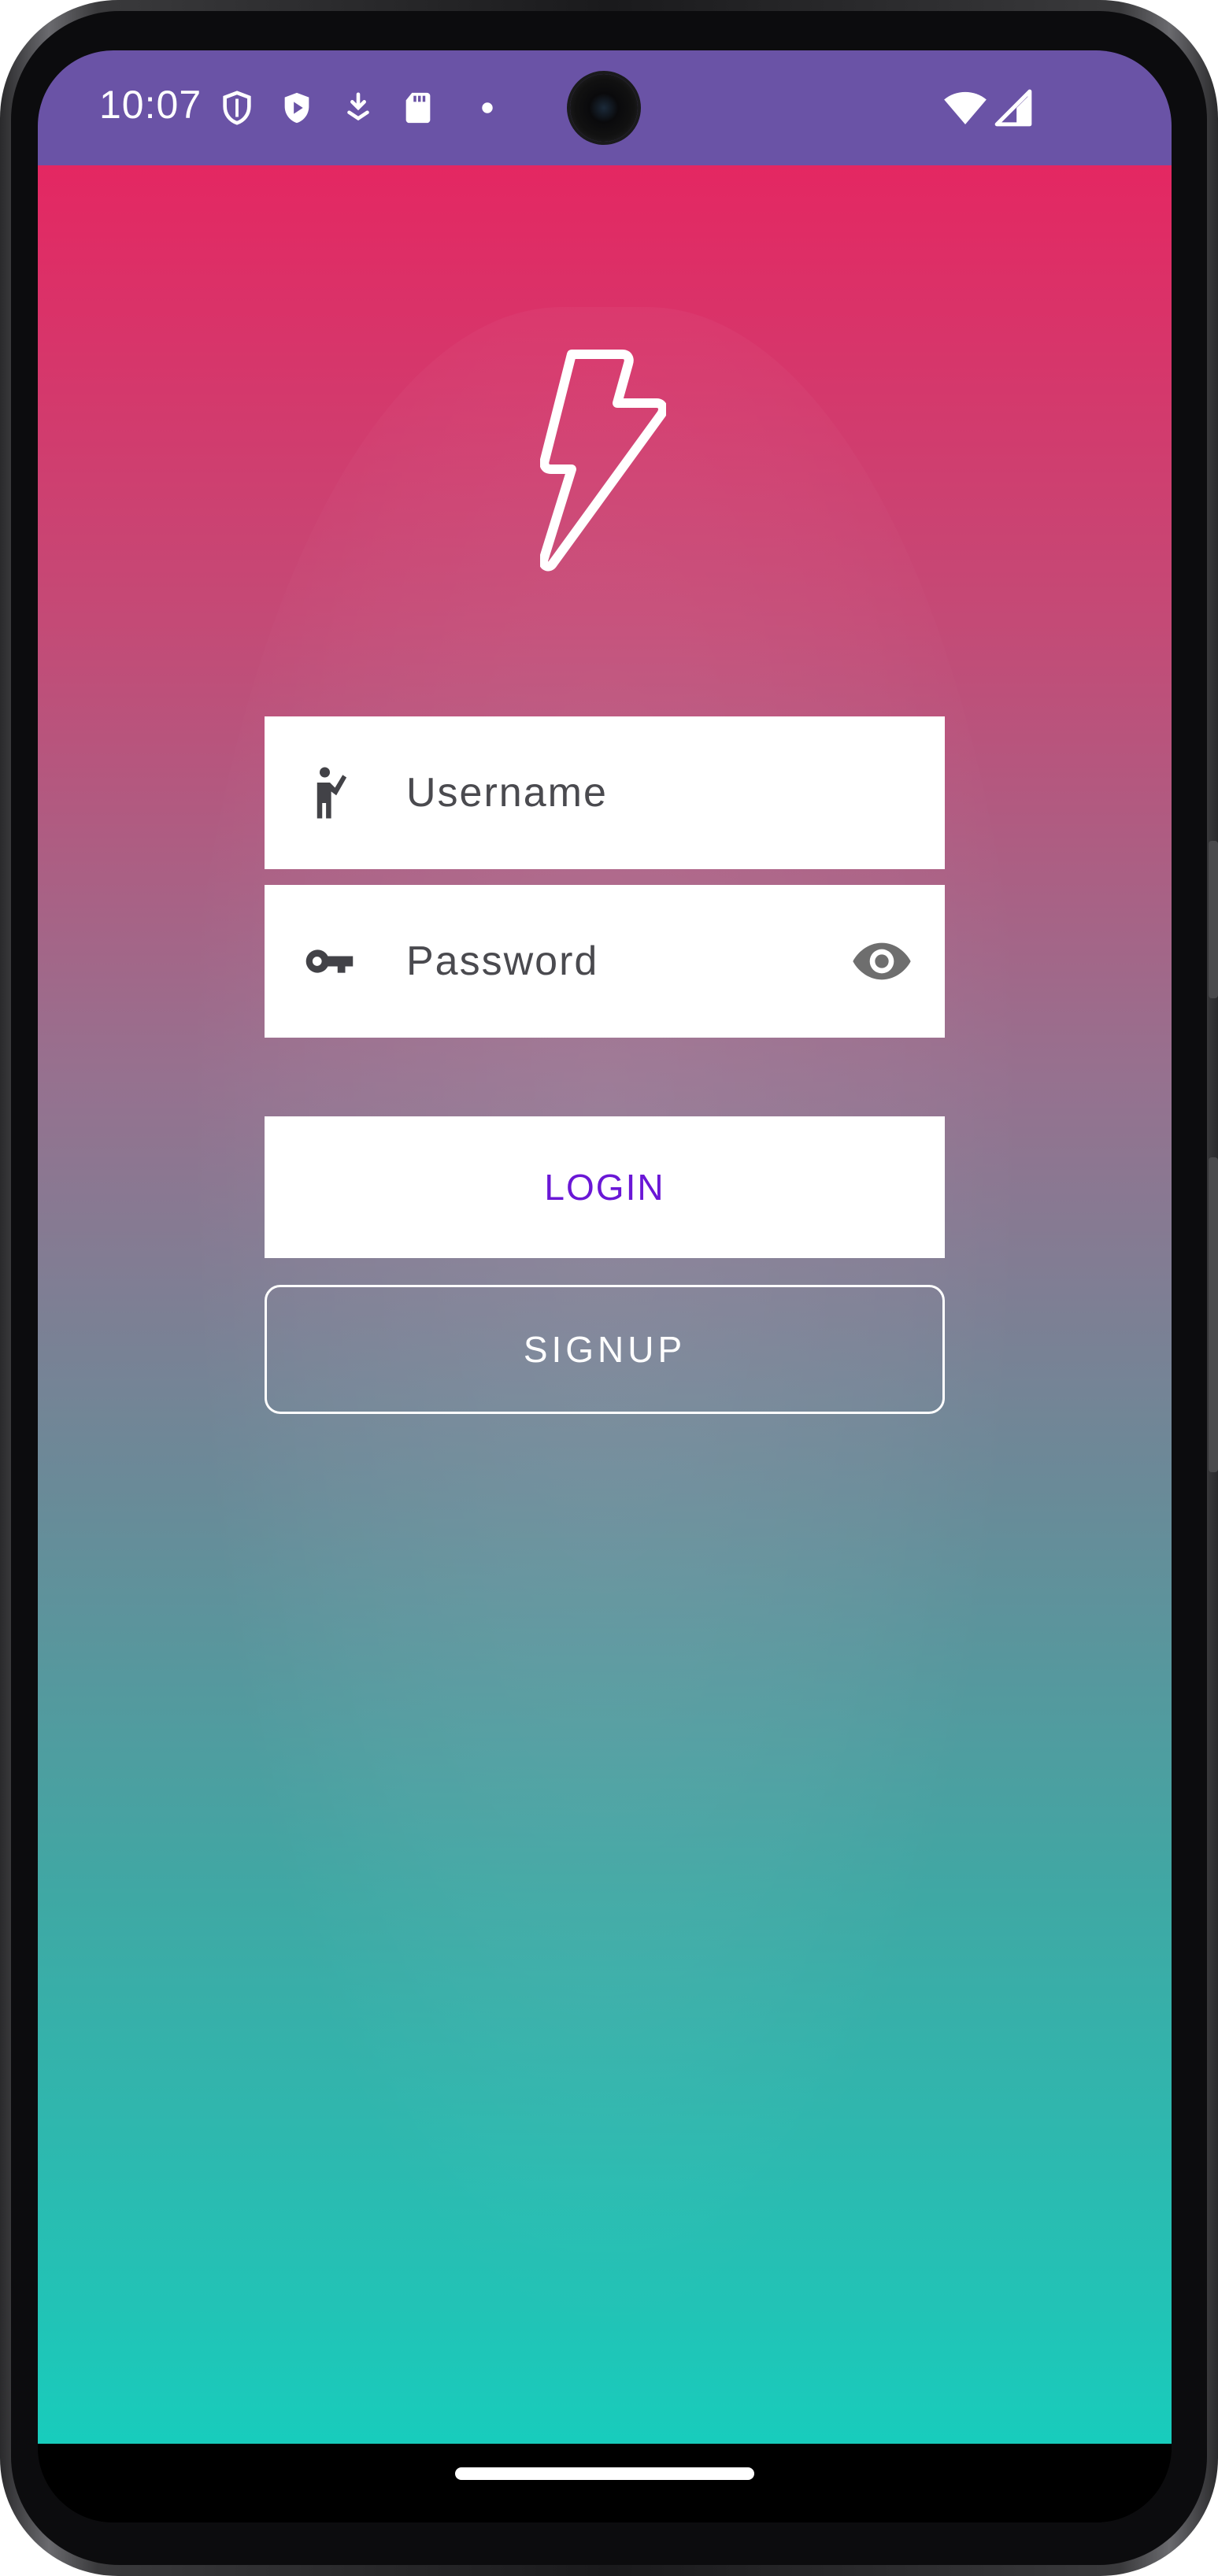 The image size is (1218, 2576). I want to click on front-camera, so click(604, 108).